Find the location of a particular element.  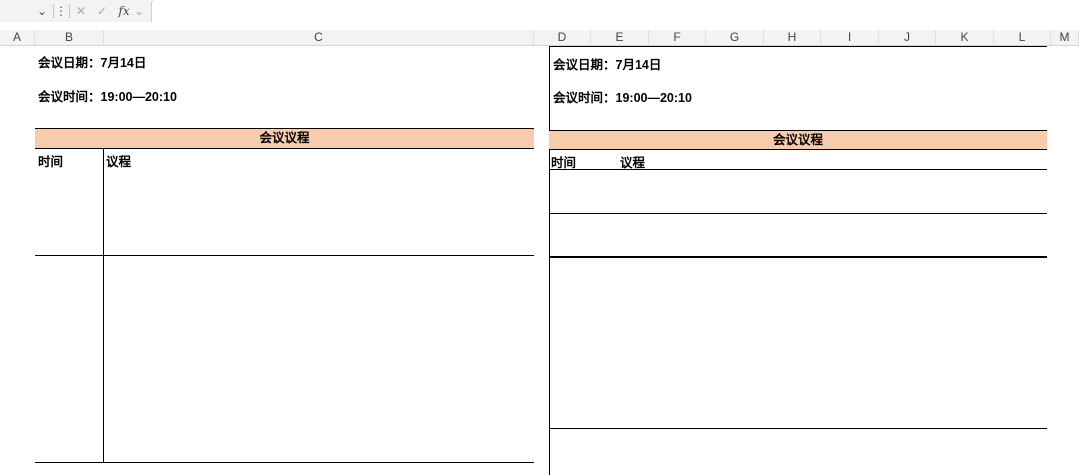

cancel-icon: ✕ is located at coordinates (81, 11).